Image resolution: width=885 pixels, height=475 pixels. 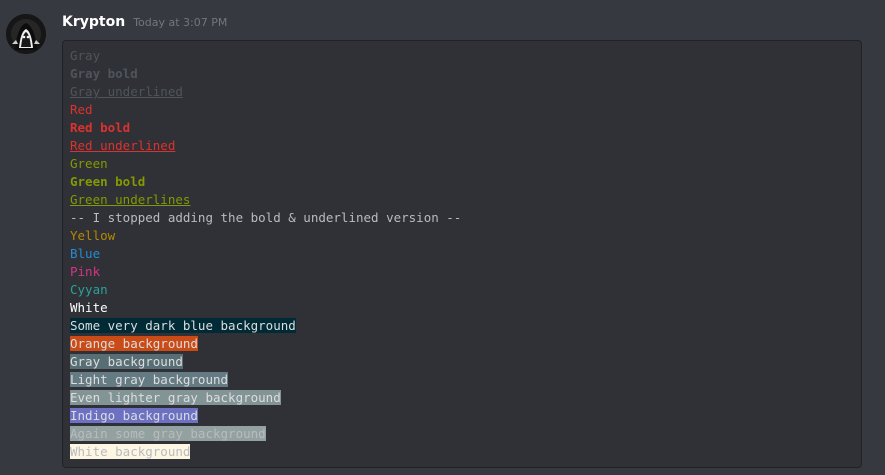 What do you see at coordinates (465, 56) in the screenshot?
I see `code-line: Gray` at bounding box center [465, 56].